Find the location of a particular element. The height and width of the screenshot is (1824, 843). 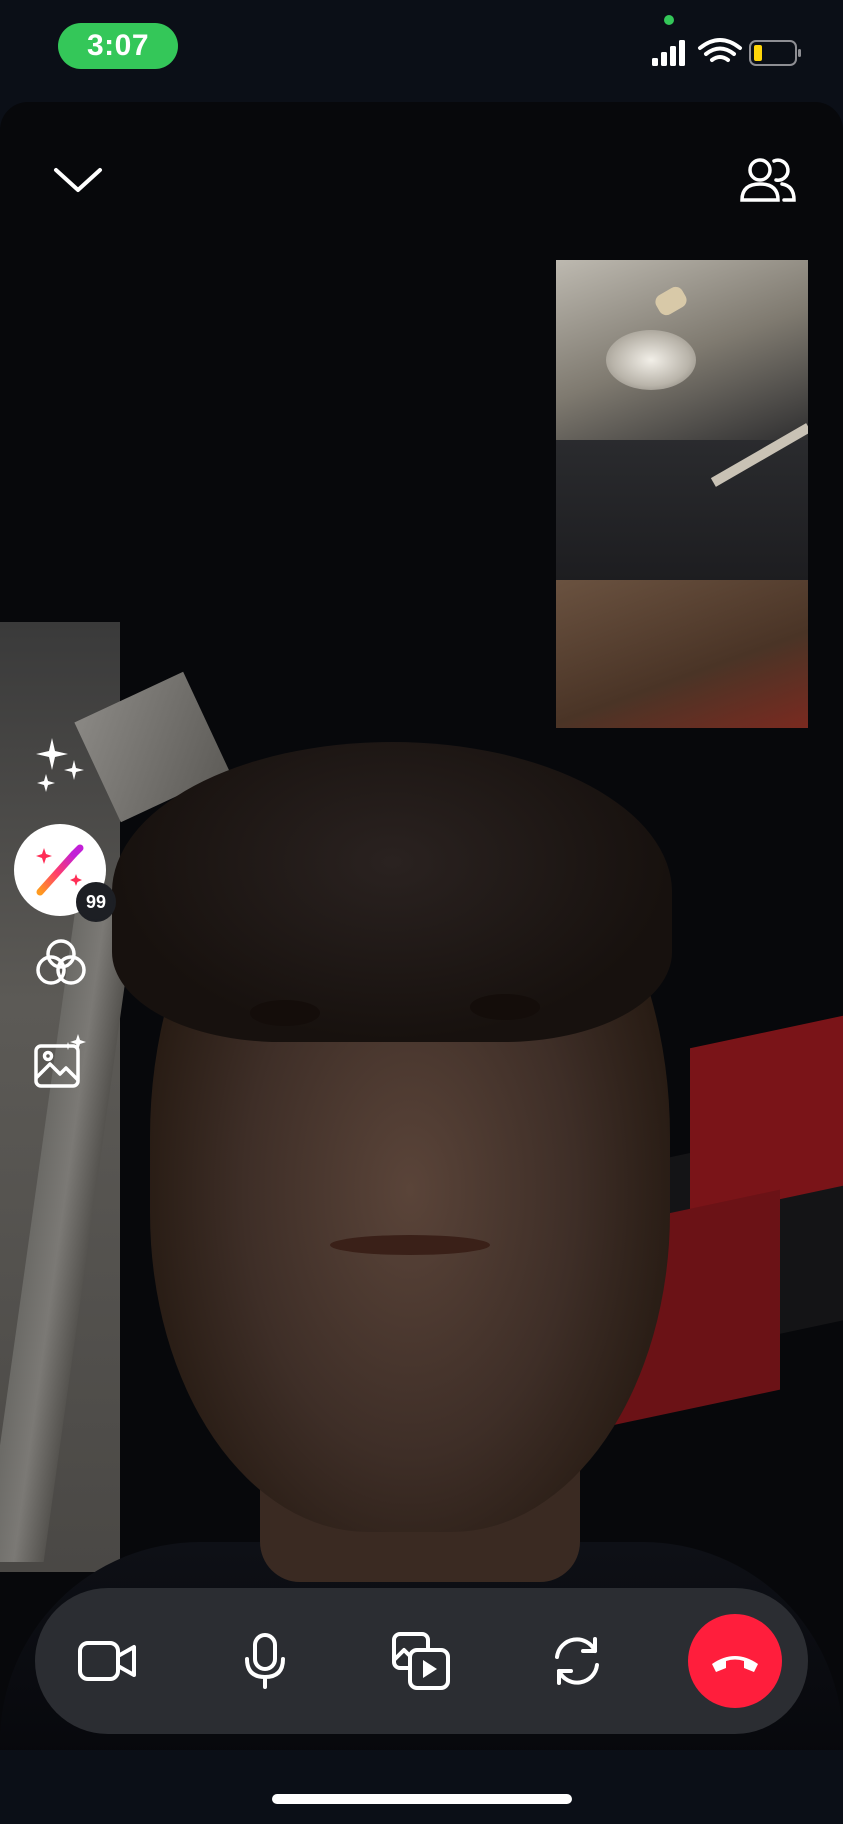

video-camera-icon is located at coordinates (107, 1661).